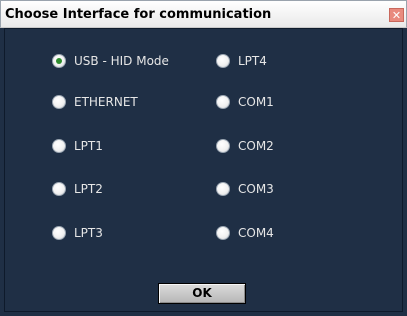 This screenshot has height=316, width=407. What do you see at coordinates (256, 146) in the screenshot?
I see `radio-label: COM2` at bounding box center [256, 146].